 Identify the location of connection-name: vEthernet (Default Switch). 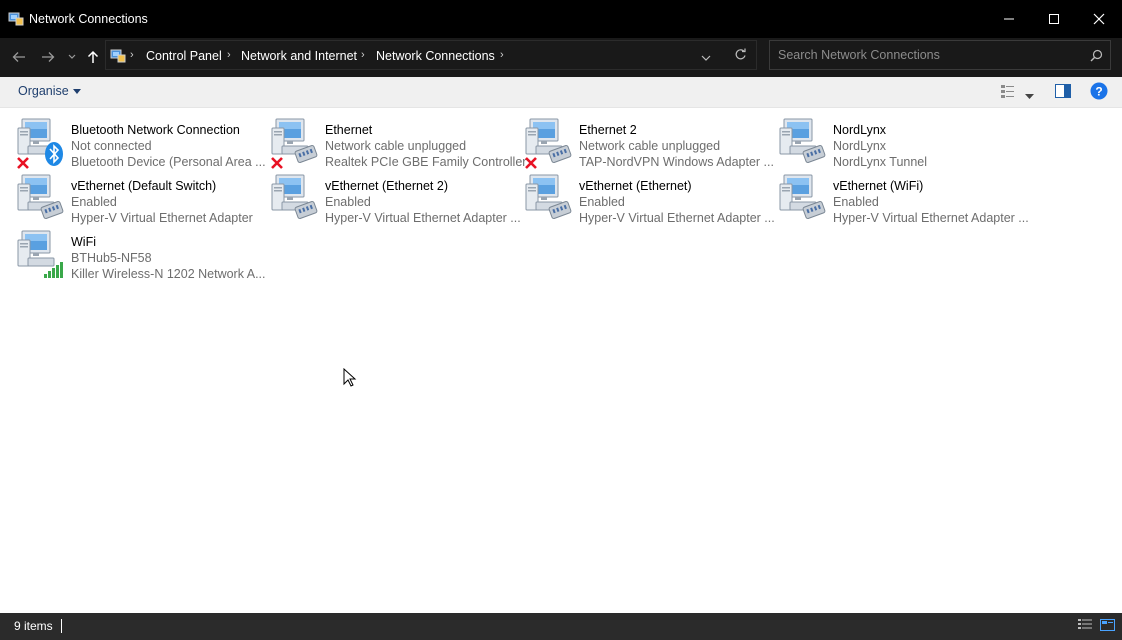
(144, 186).